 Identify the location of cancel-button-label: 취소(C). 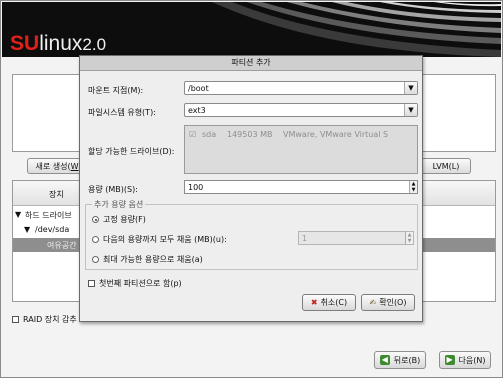
(334, 302).